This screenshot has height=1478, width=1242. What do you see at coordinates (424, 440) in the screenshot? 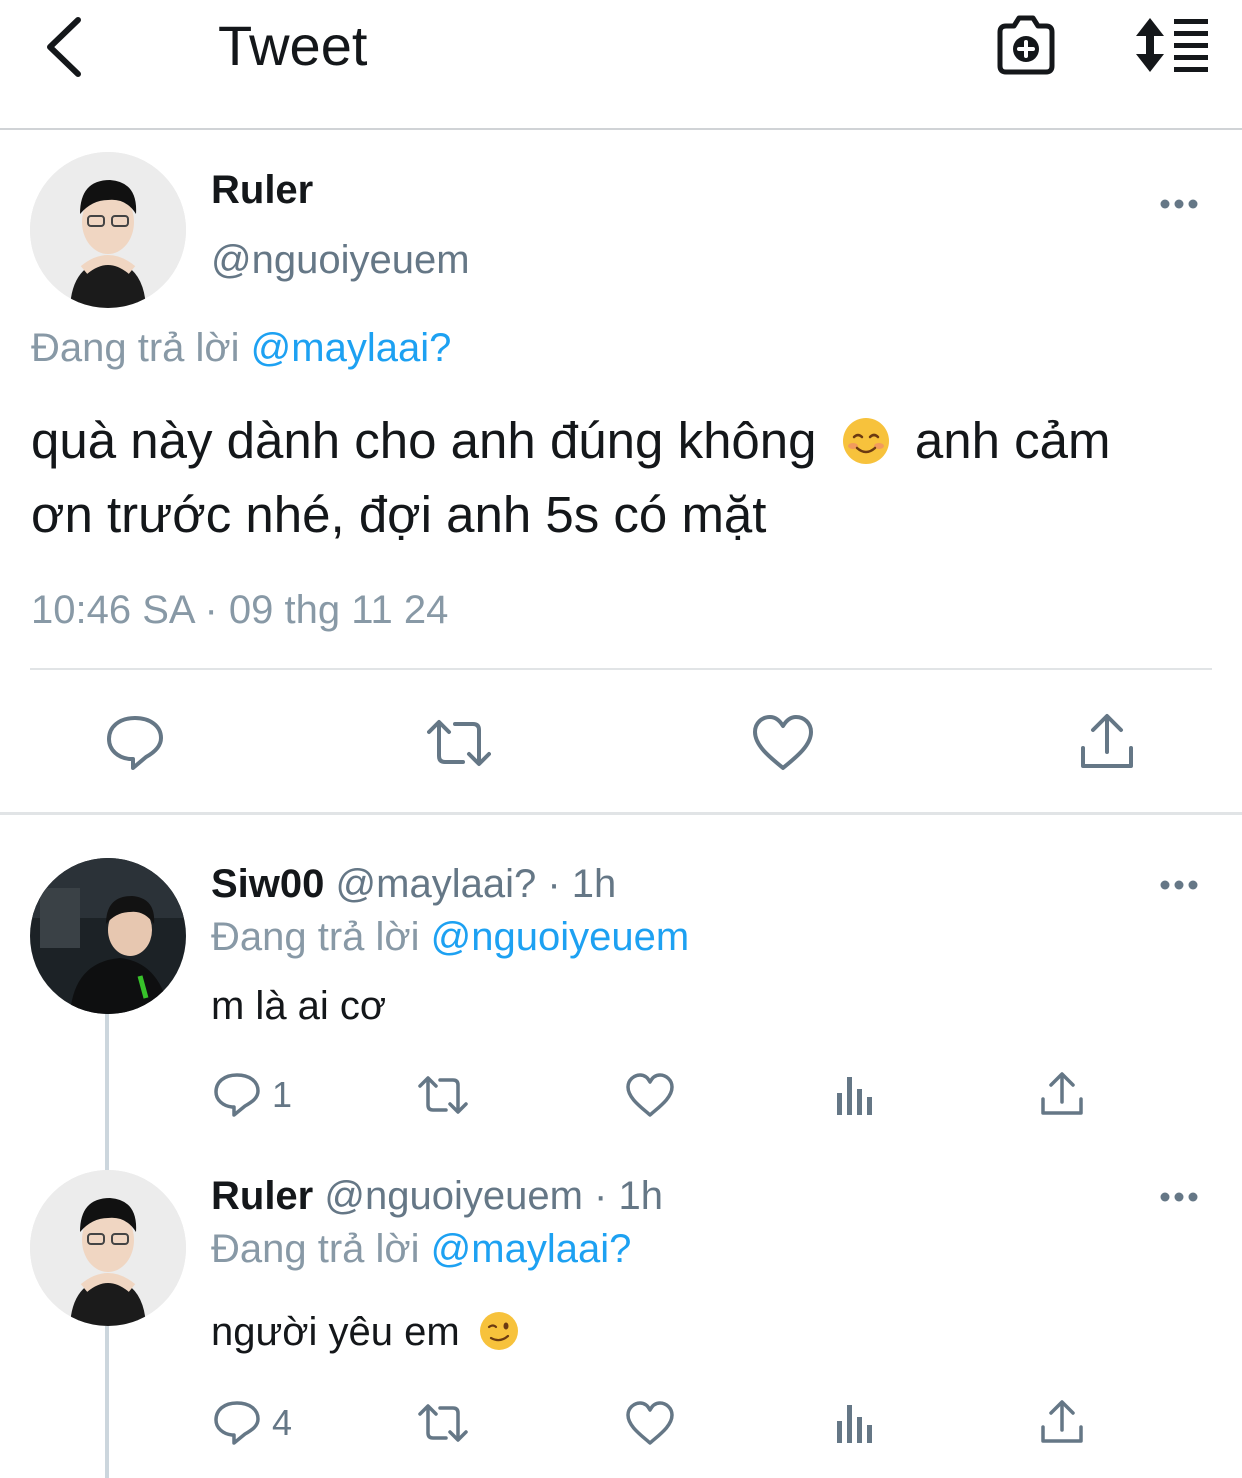
I see `tweet-text-line1: quà này dành cho anh đúng không` at bounding box center [424, 440].